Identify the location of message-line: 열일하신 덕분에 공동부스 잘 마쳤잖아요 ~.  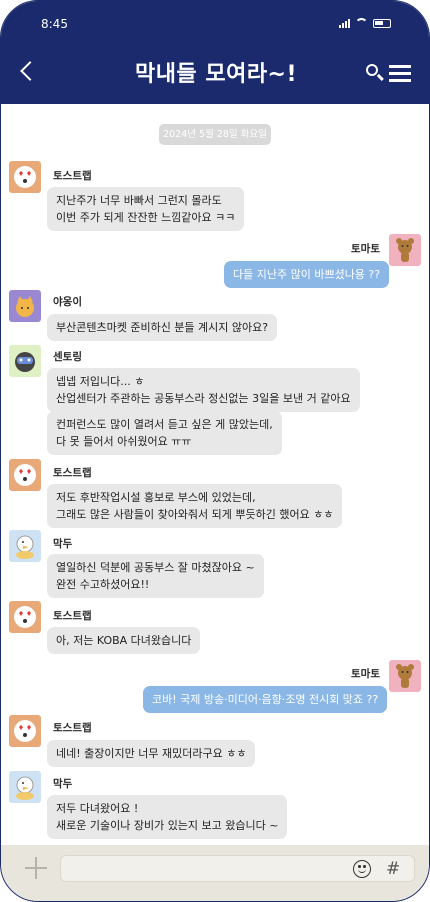
(155, 567).